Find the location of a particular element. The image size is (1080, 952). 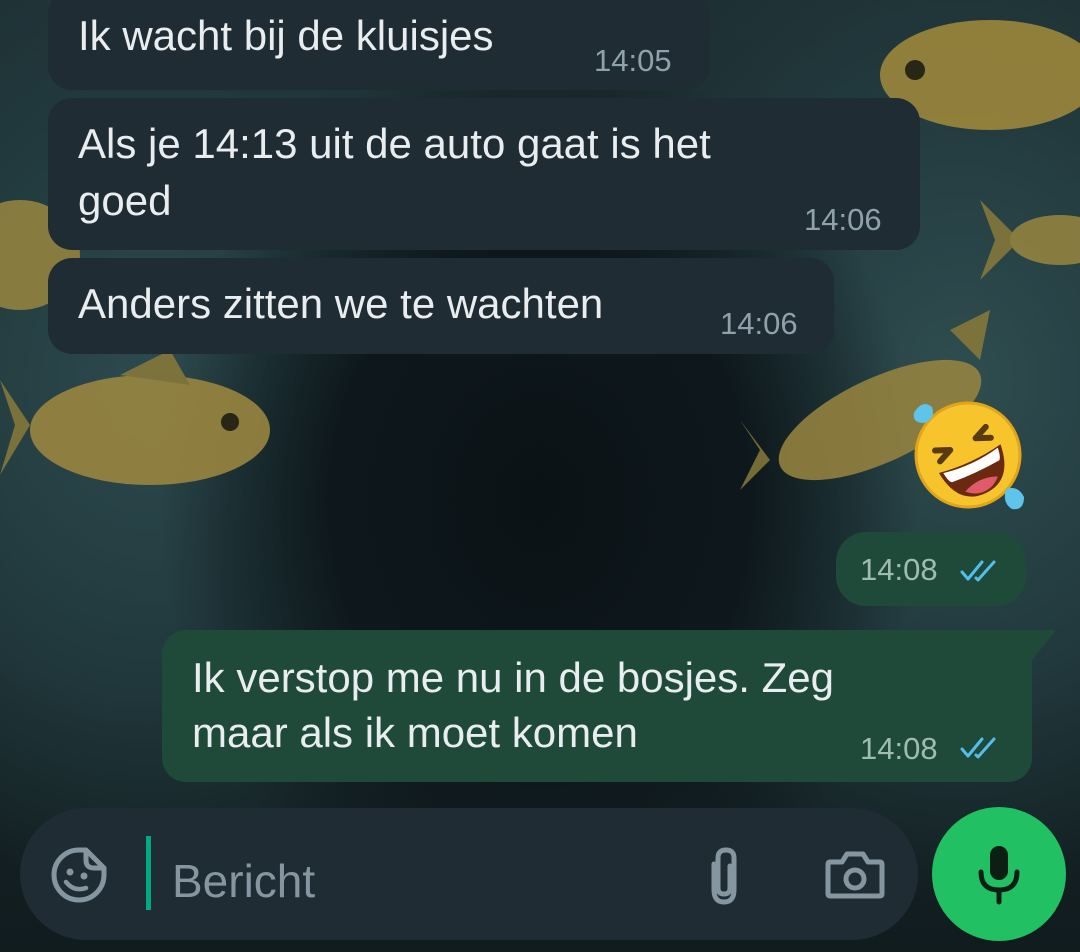

message-composer: Bericht is located at coordinates (469, 874).